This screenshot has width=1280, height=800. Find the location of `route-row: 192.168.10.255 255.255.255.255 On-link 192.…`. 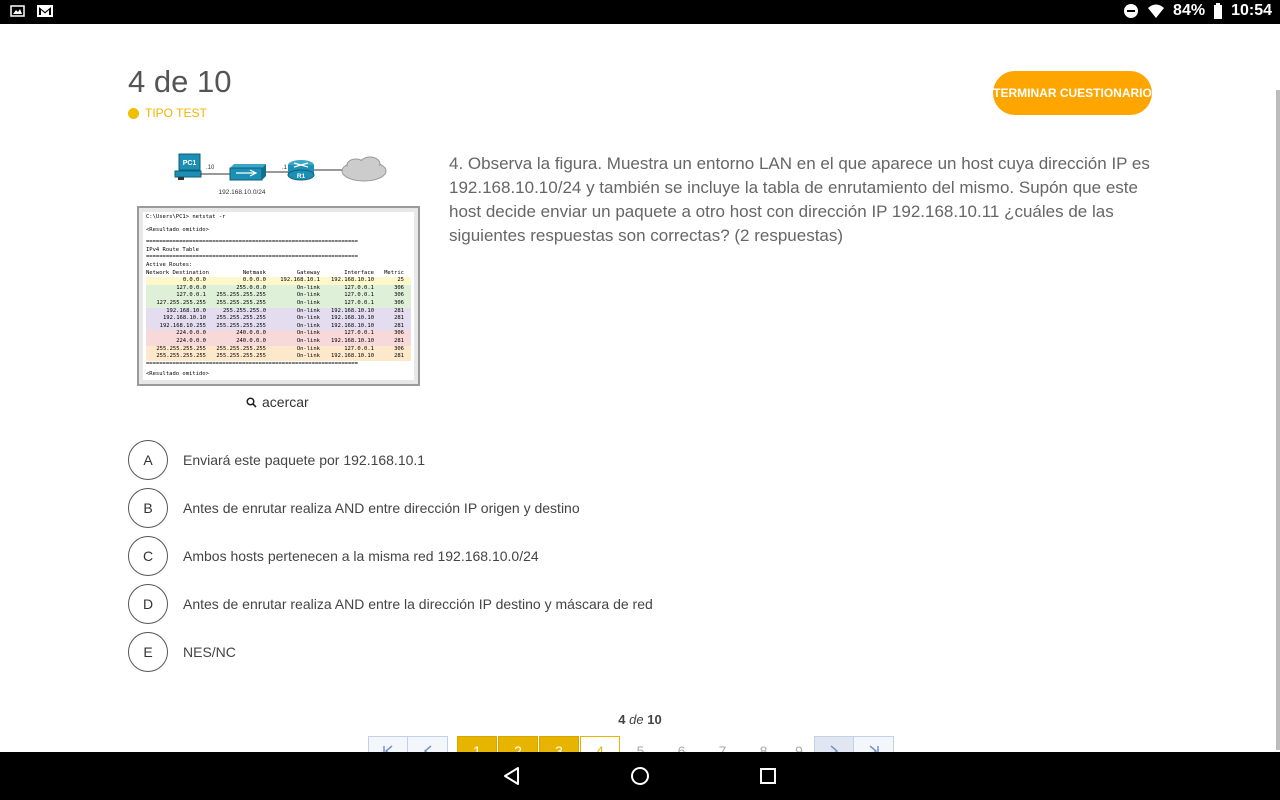

route-row: 192.168.10.255 255.255.255.255 On-link 192.… is located at coordinates (278, 326).